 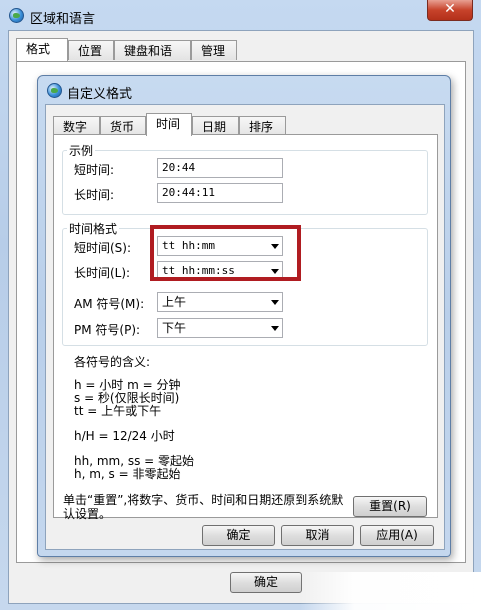 I want to click on tab-location: 位置, so click(x=91, y=50).